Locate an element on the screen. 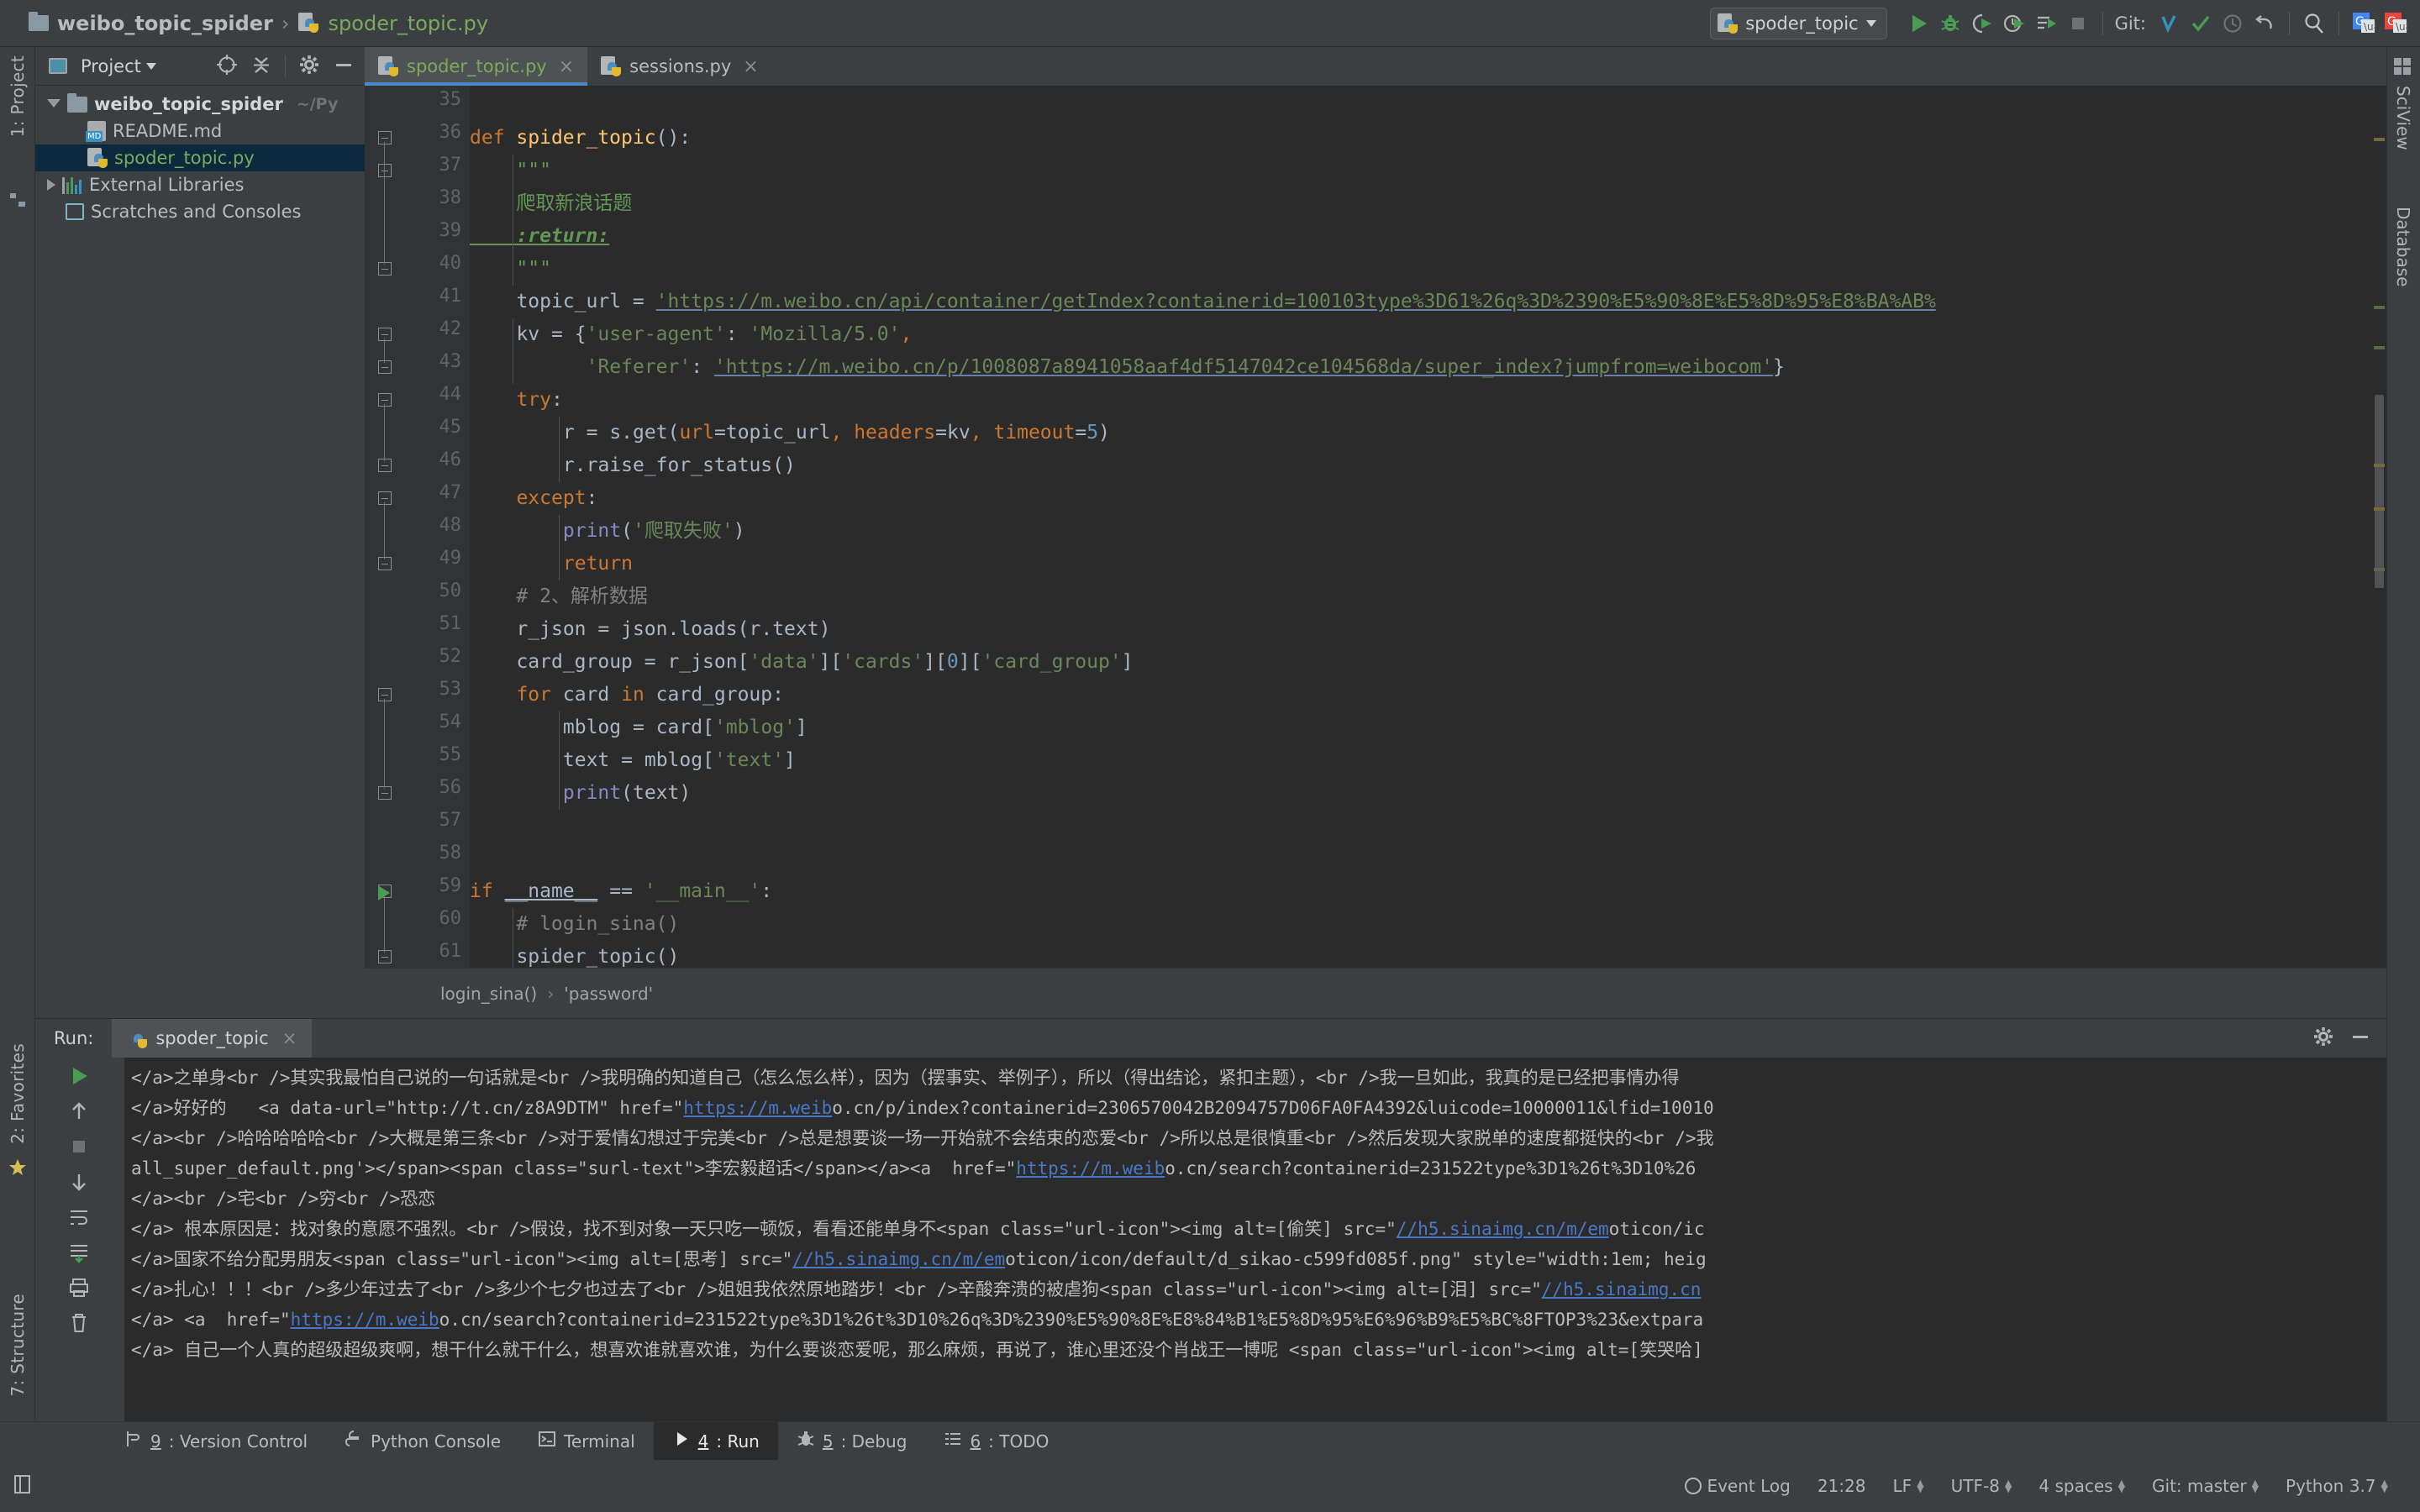  caret-position: 21:28 is located at coordinates (1842, 1486).